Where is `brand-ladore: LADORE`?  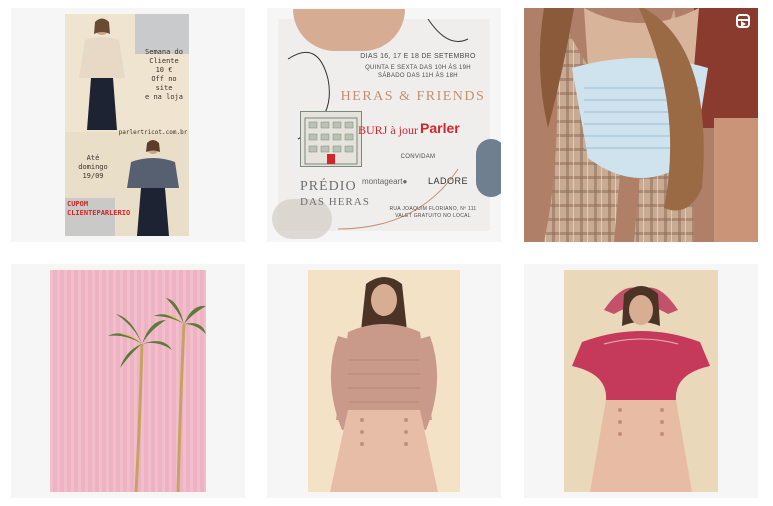
brand-ladore: LADORE is located at coordinates (448, 181).